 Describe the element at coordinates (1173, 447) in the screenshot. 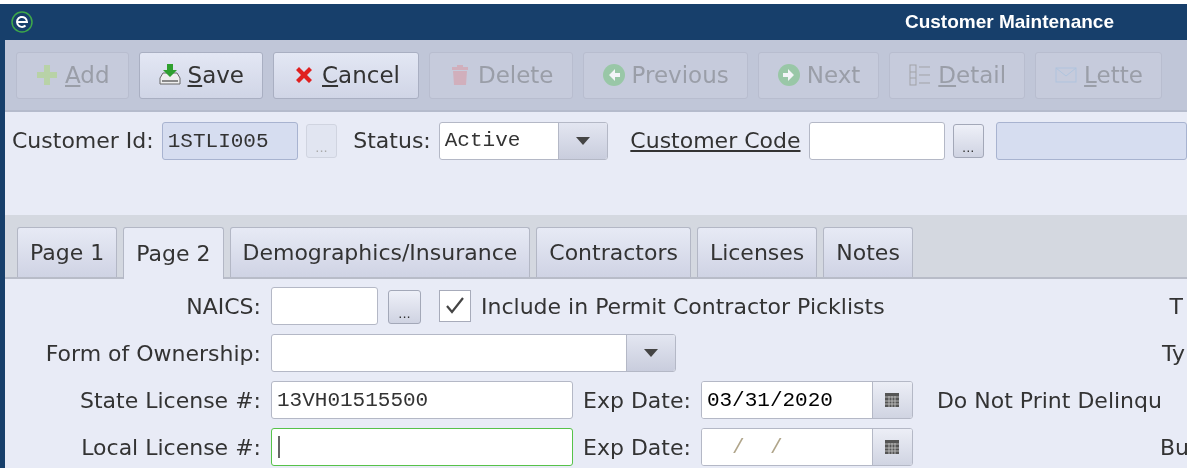

I see `field-label: Bu` at that location.